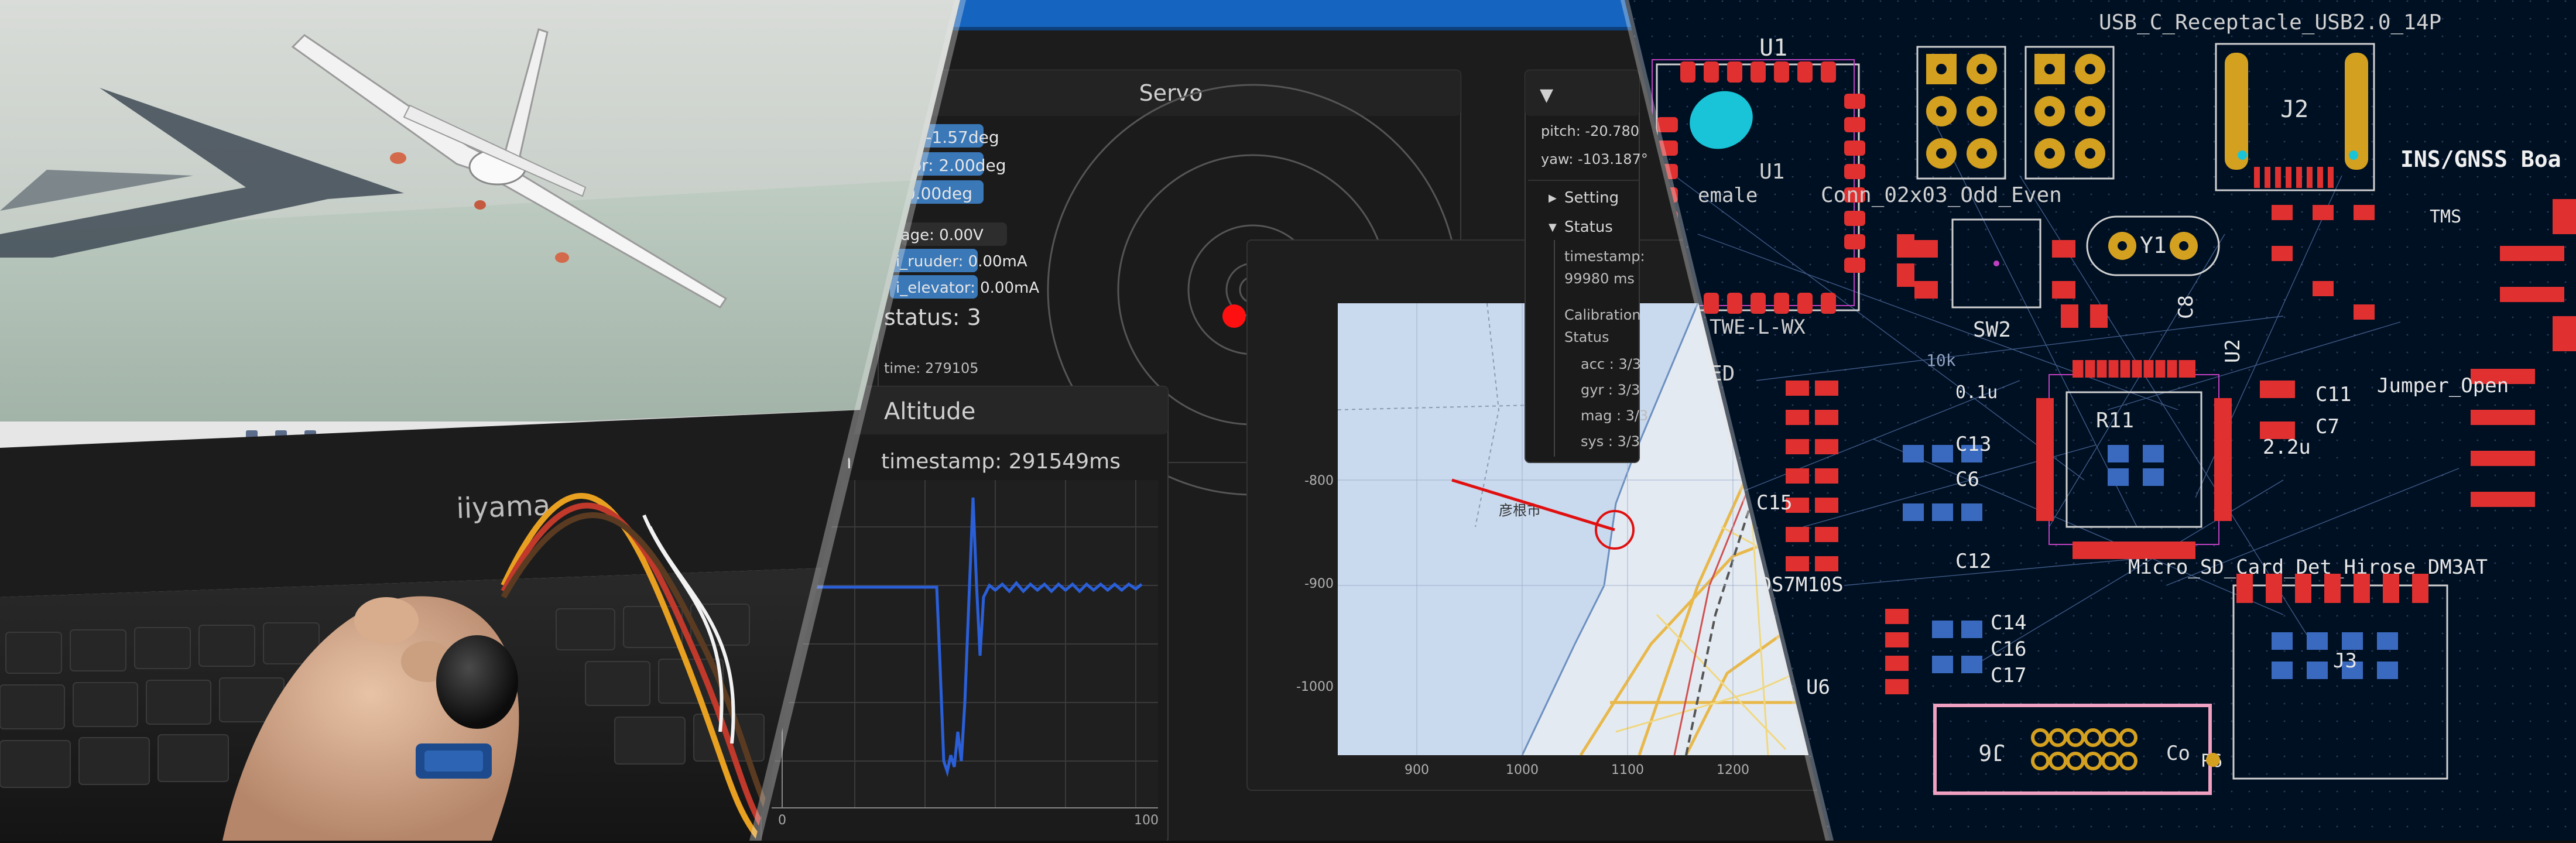 This screenshot has height=843, width=2576. What do you see at coordinates (1627, 770) in the screenshot?
I see `map-x-tick: 1100` at bounding box center [1627, 770].